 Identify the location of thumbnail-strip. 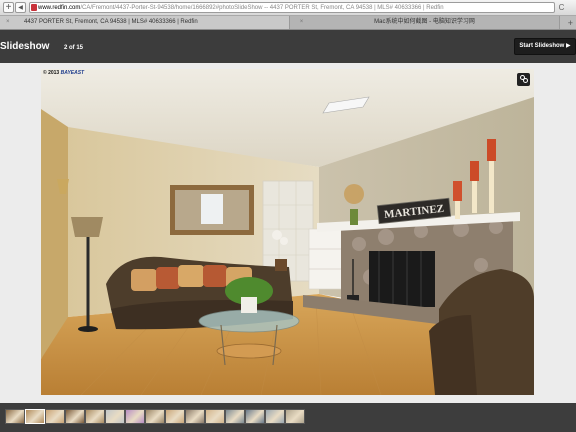
(288, 417).